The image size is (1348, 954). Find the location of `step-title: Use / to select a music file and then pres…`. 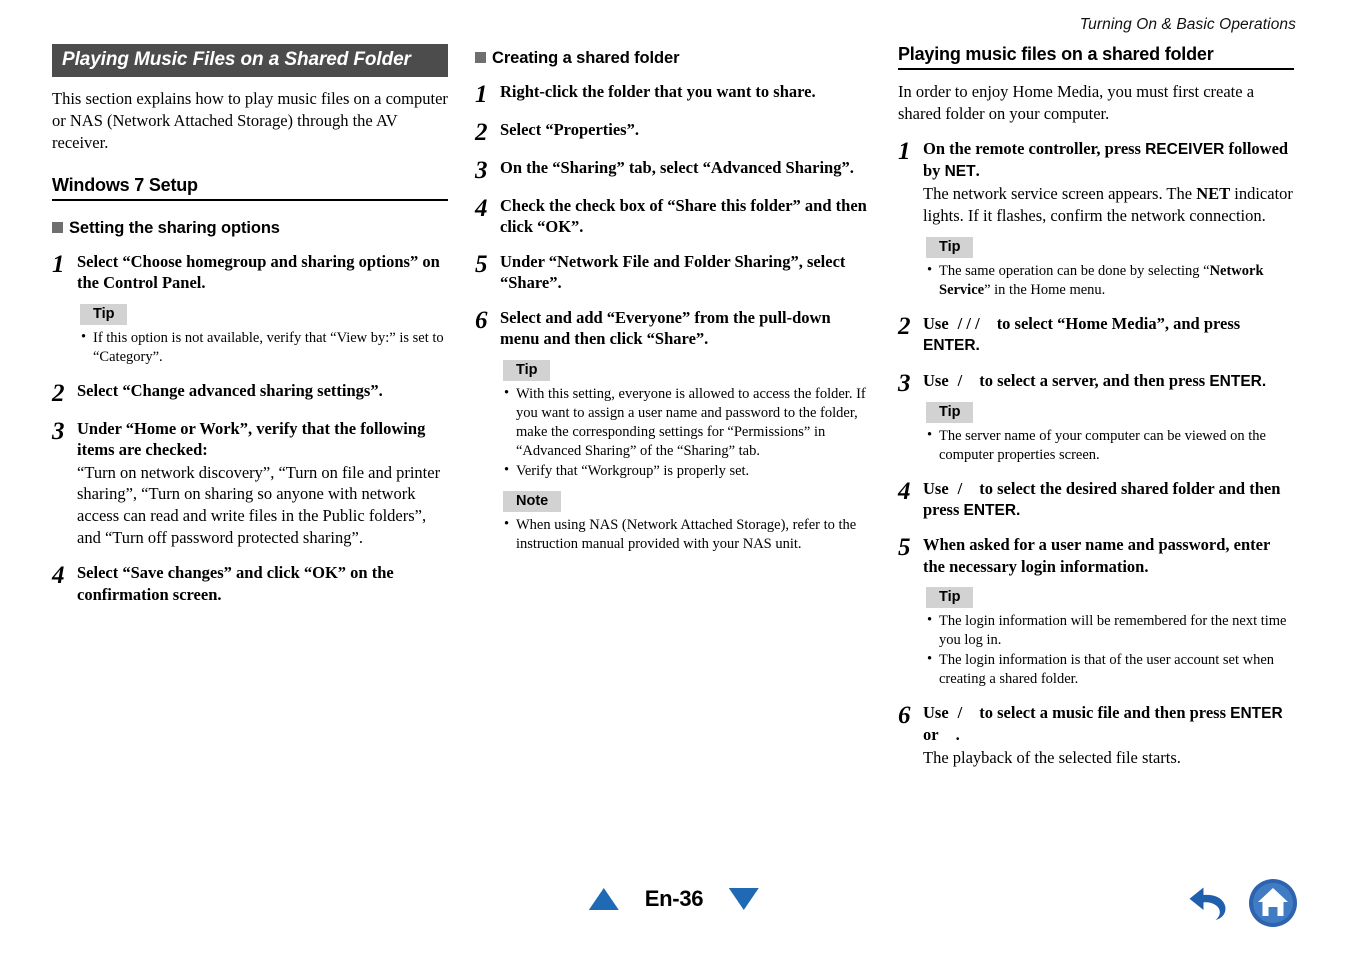

step-title: Use / to select a music file and then pres… is located at coordinates (1108, 724).